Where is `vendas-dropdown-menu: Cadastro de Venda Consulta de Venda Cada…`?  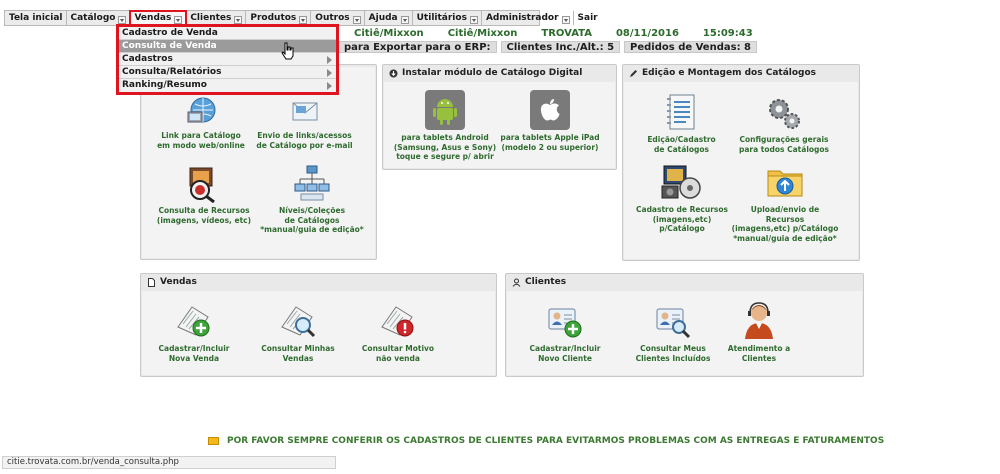
vendas-dropdown-menu: Cadastro de Venda Consulta de Venda Cada… is located at coordinates (227, 59).